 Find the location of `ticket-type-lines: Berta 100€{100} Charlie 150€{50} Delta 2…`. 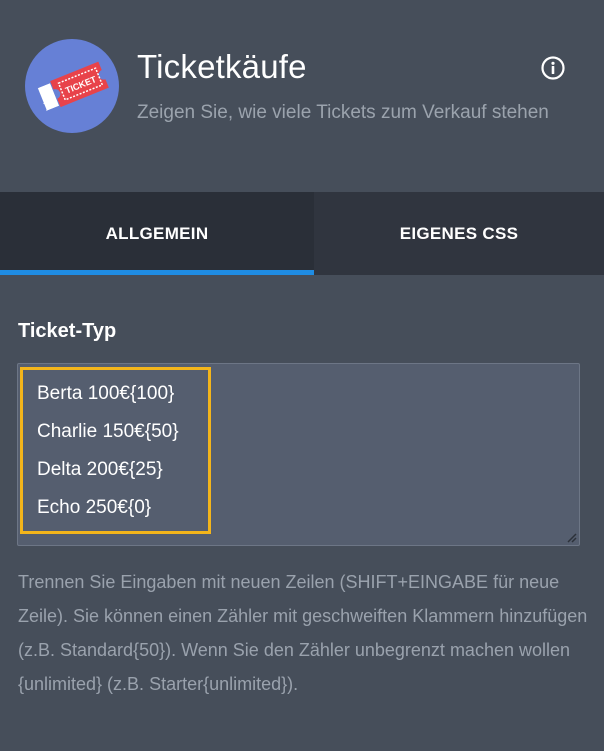

ticket-type-lines: Berta 100€{100} Charlie 150€{50} Delta 2… is located at coordinates (108, 451).